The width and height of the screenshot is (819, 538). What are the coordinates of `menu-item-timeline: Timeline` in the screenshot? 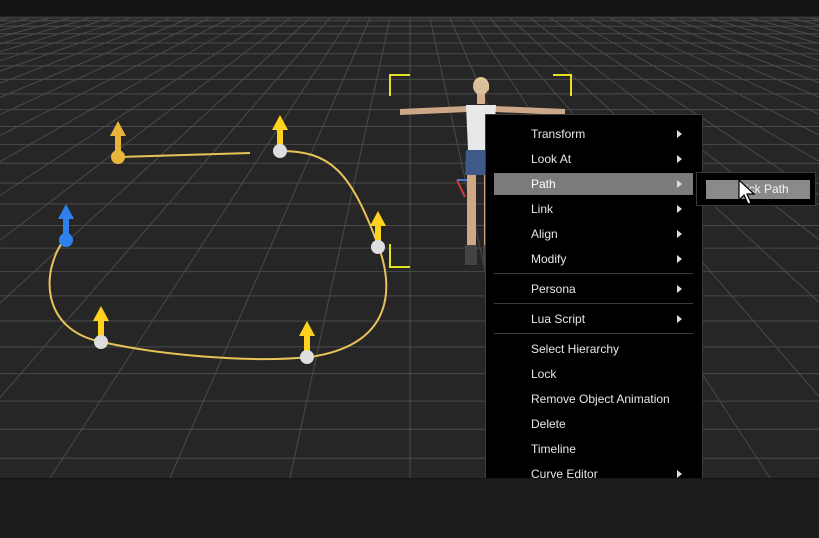 It's located at (593, 449).